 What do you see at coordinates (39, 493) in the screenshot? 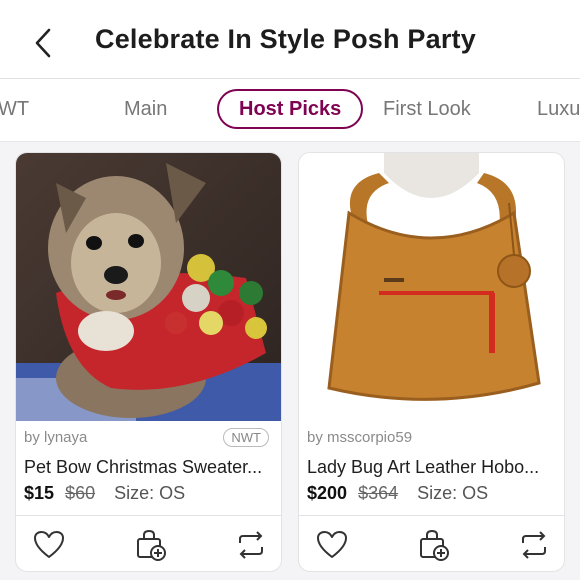
I see `price: $15` at bounding box center [39, 493].